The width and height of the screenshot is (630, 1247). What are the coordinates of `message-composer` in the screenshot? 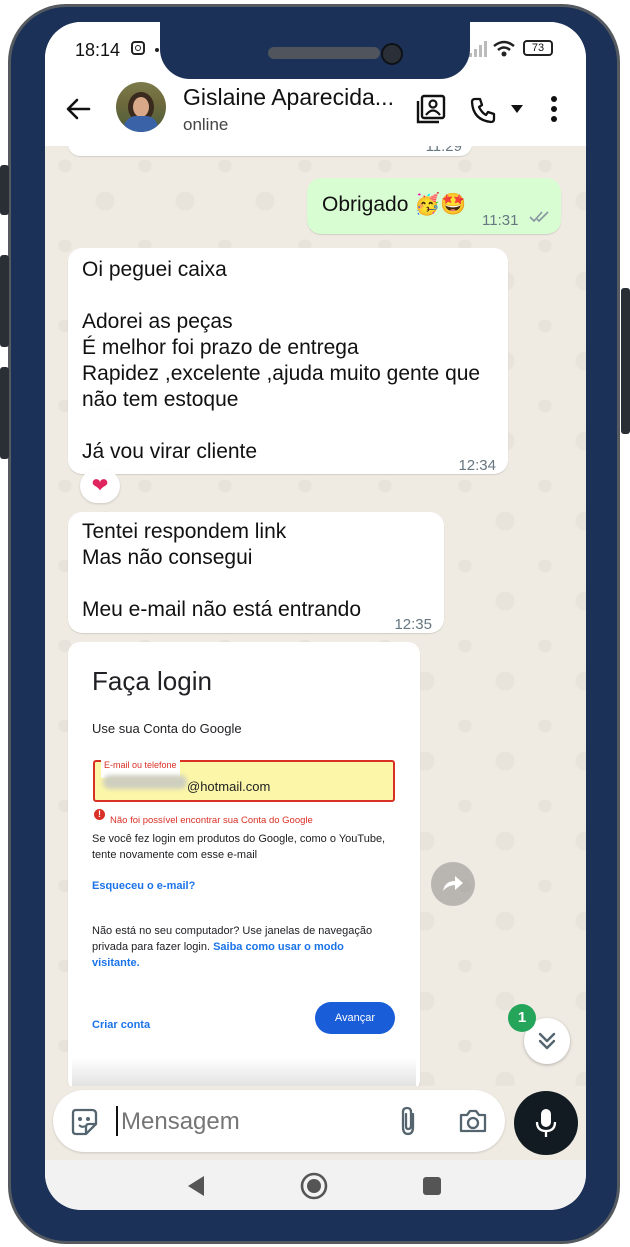 It's located at (279, 1121).